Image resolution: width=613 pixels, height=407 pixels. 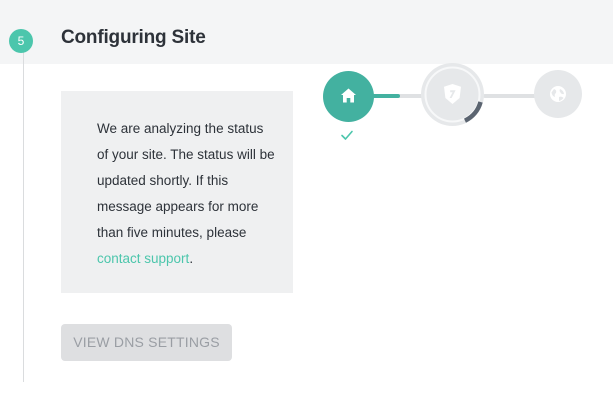 I want to click on progress-ring, so click(x=452, y=94).